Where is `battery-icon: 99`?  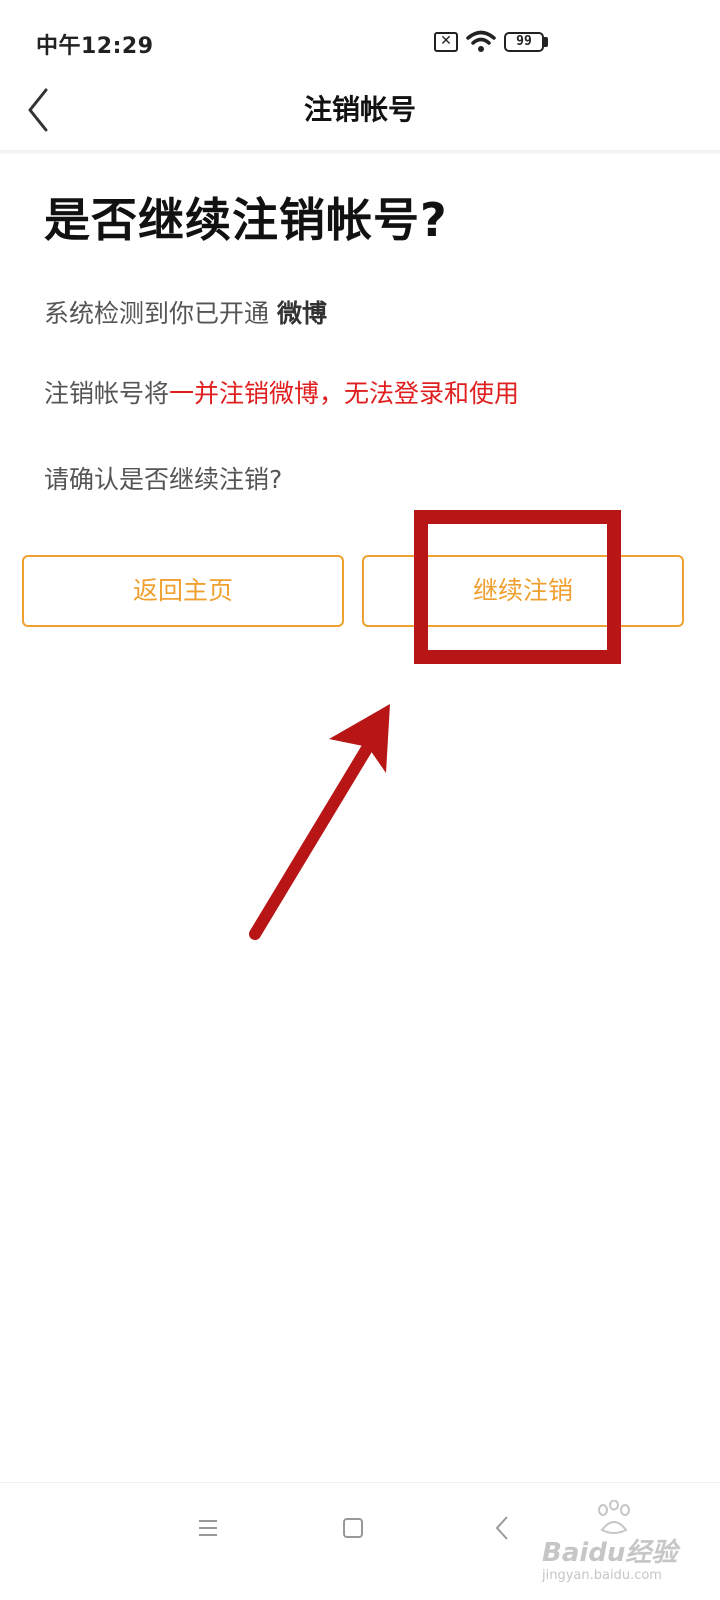 battery-icon: 99 is located at coordinates (524, 42).